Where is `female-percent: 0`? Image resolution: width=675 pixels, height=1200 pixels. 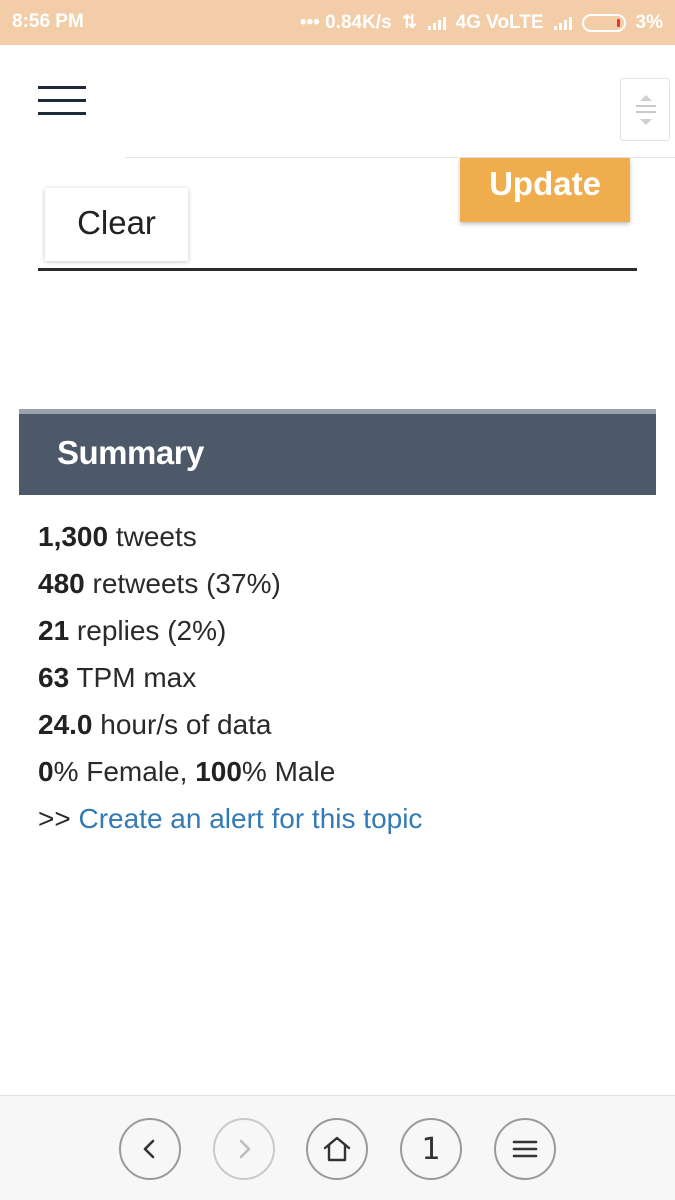 female-percent: 0 is located at coordinates (46, 771).